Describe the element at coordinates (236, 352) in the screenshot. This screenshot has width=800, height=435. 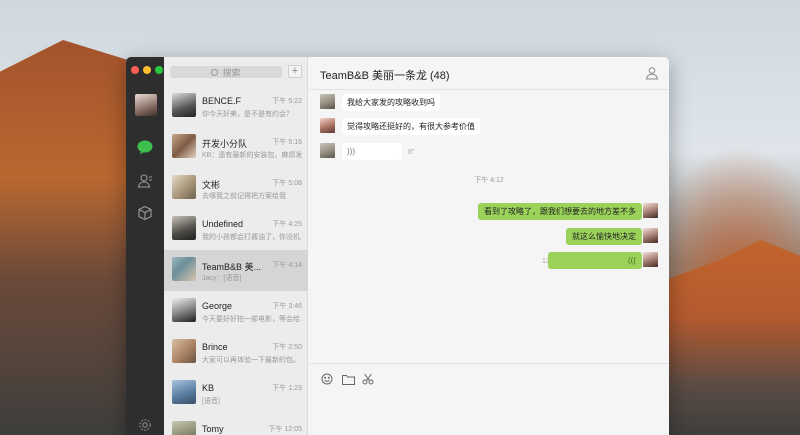
I see `chat-list-item: Brince 下午 2:50 大家可以再体验一下最新的包。` at that location.